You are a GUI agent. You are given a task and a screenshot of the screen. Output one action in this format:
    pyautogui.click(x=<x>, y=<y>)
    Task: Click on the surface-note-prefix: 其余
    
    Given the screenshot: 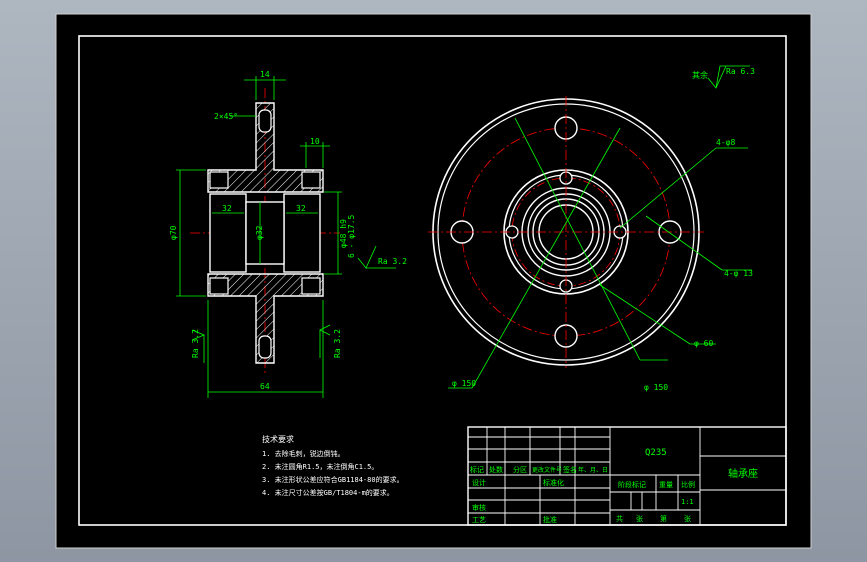 What is the action you would take?
    pyautogui.click(x=700, y=75)
    